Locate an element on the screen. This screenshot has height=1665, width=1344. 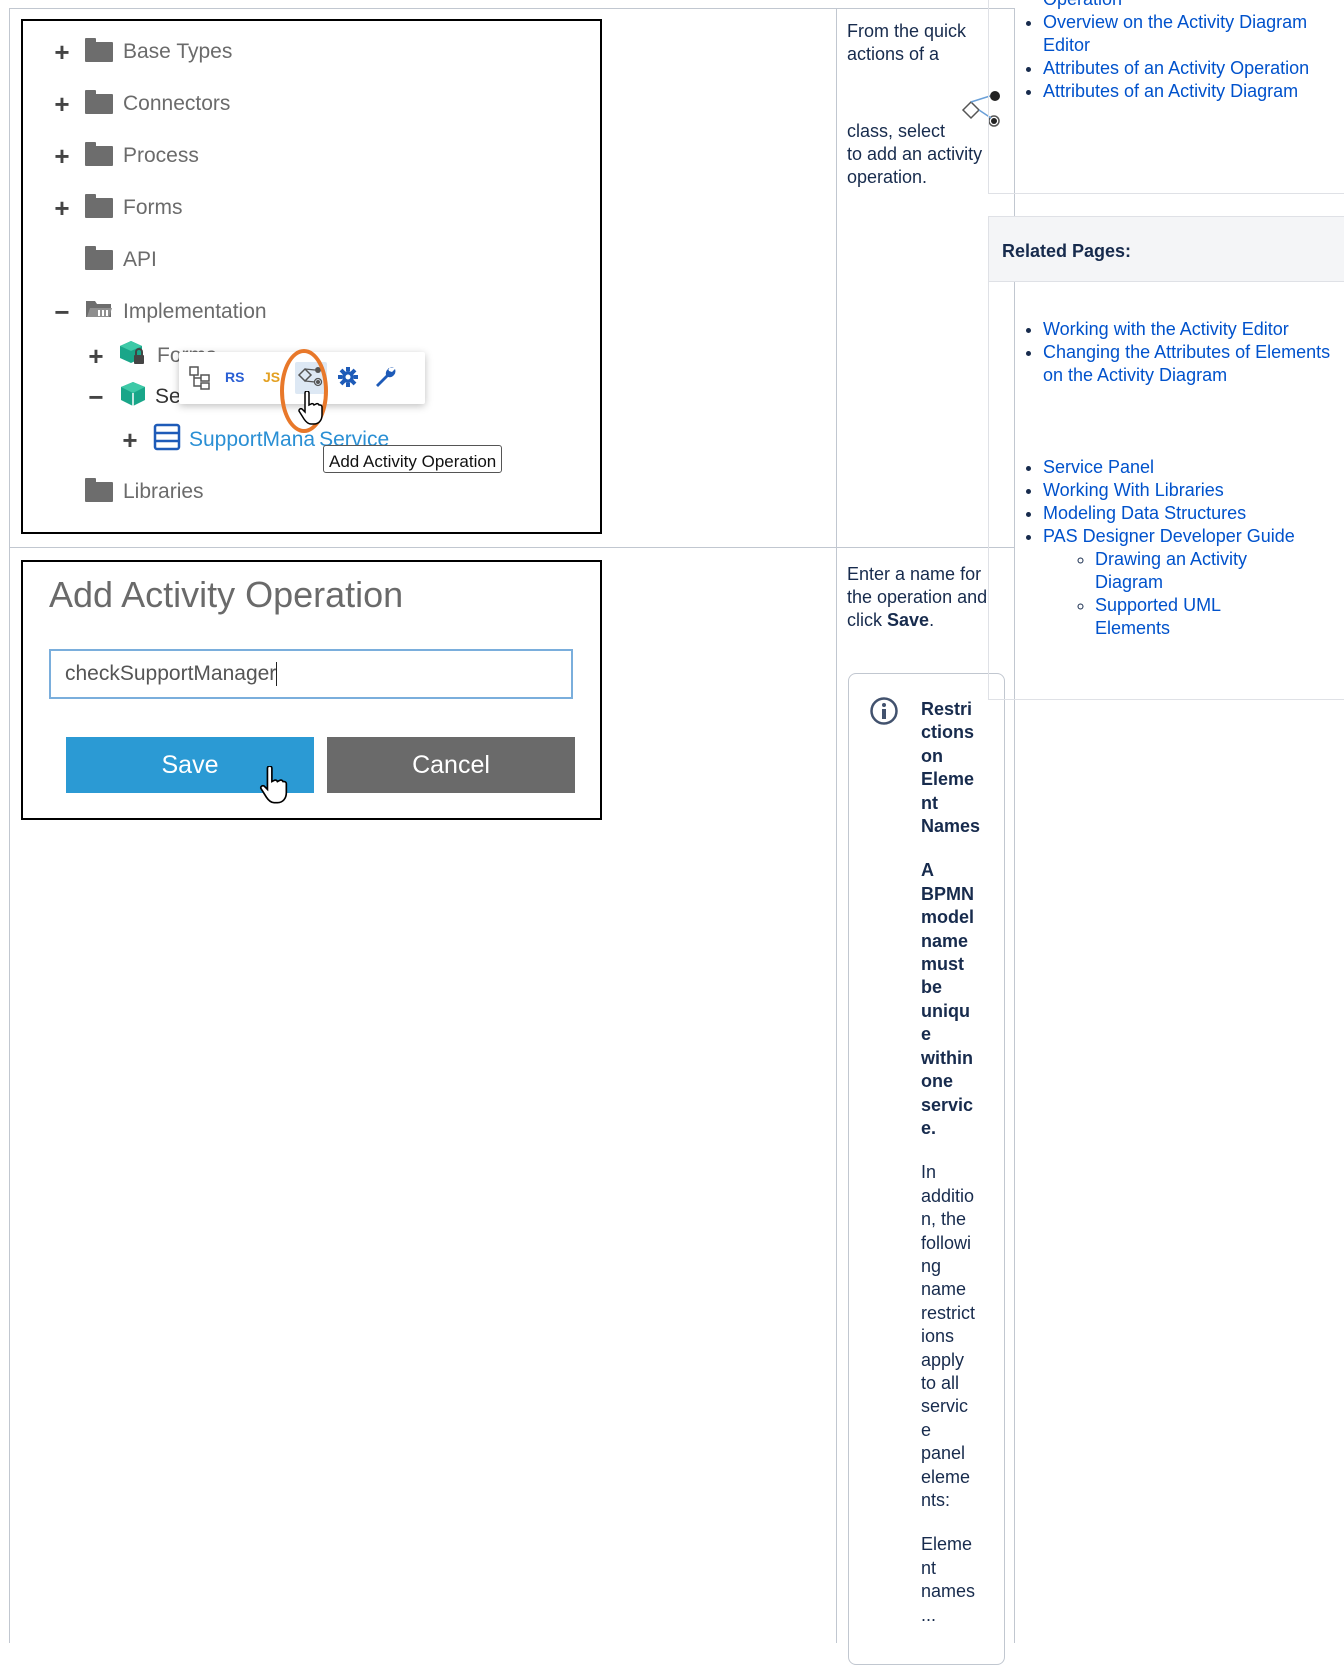
note-line: e. is located at coordinates (929, 1127).